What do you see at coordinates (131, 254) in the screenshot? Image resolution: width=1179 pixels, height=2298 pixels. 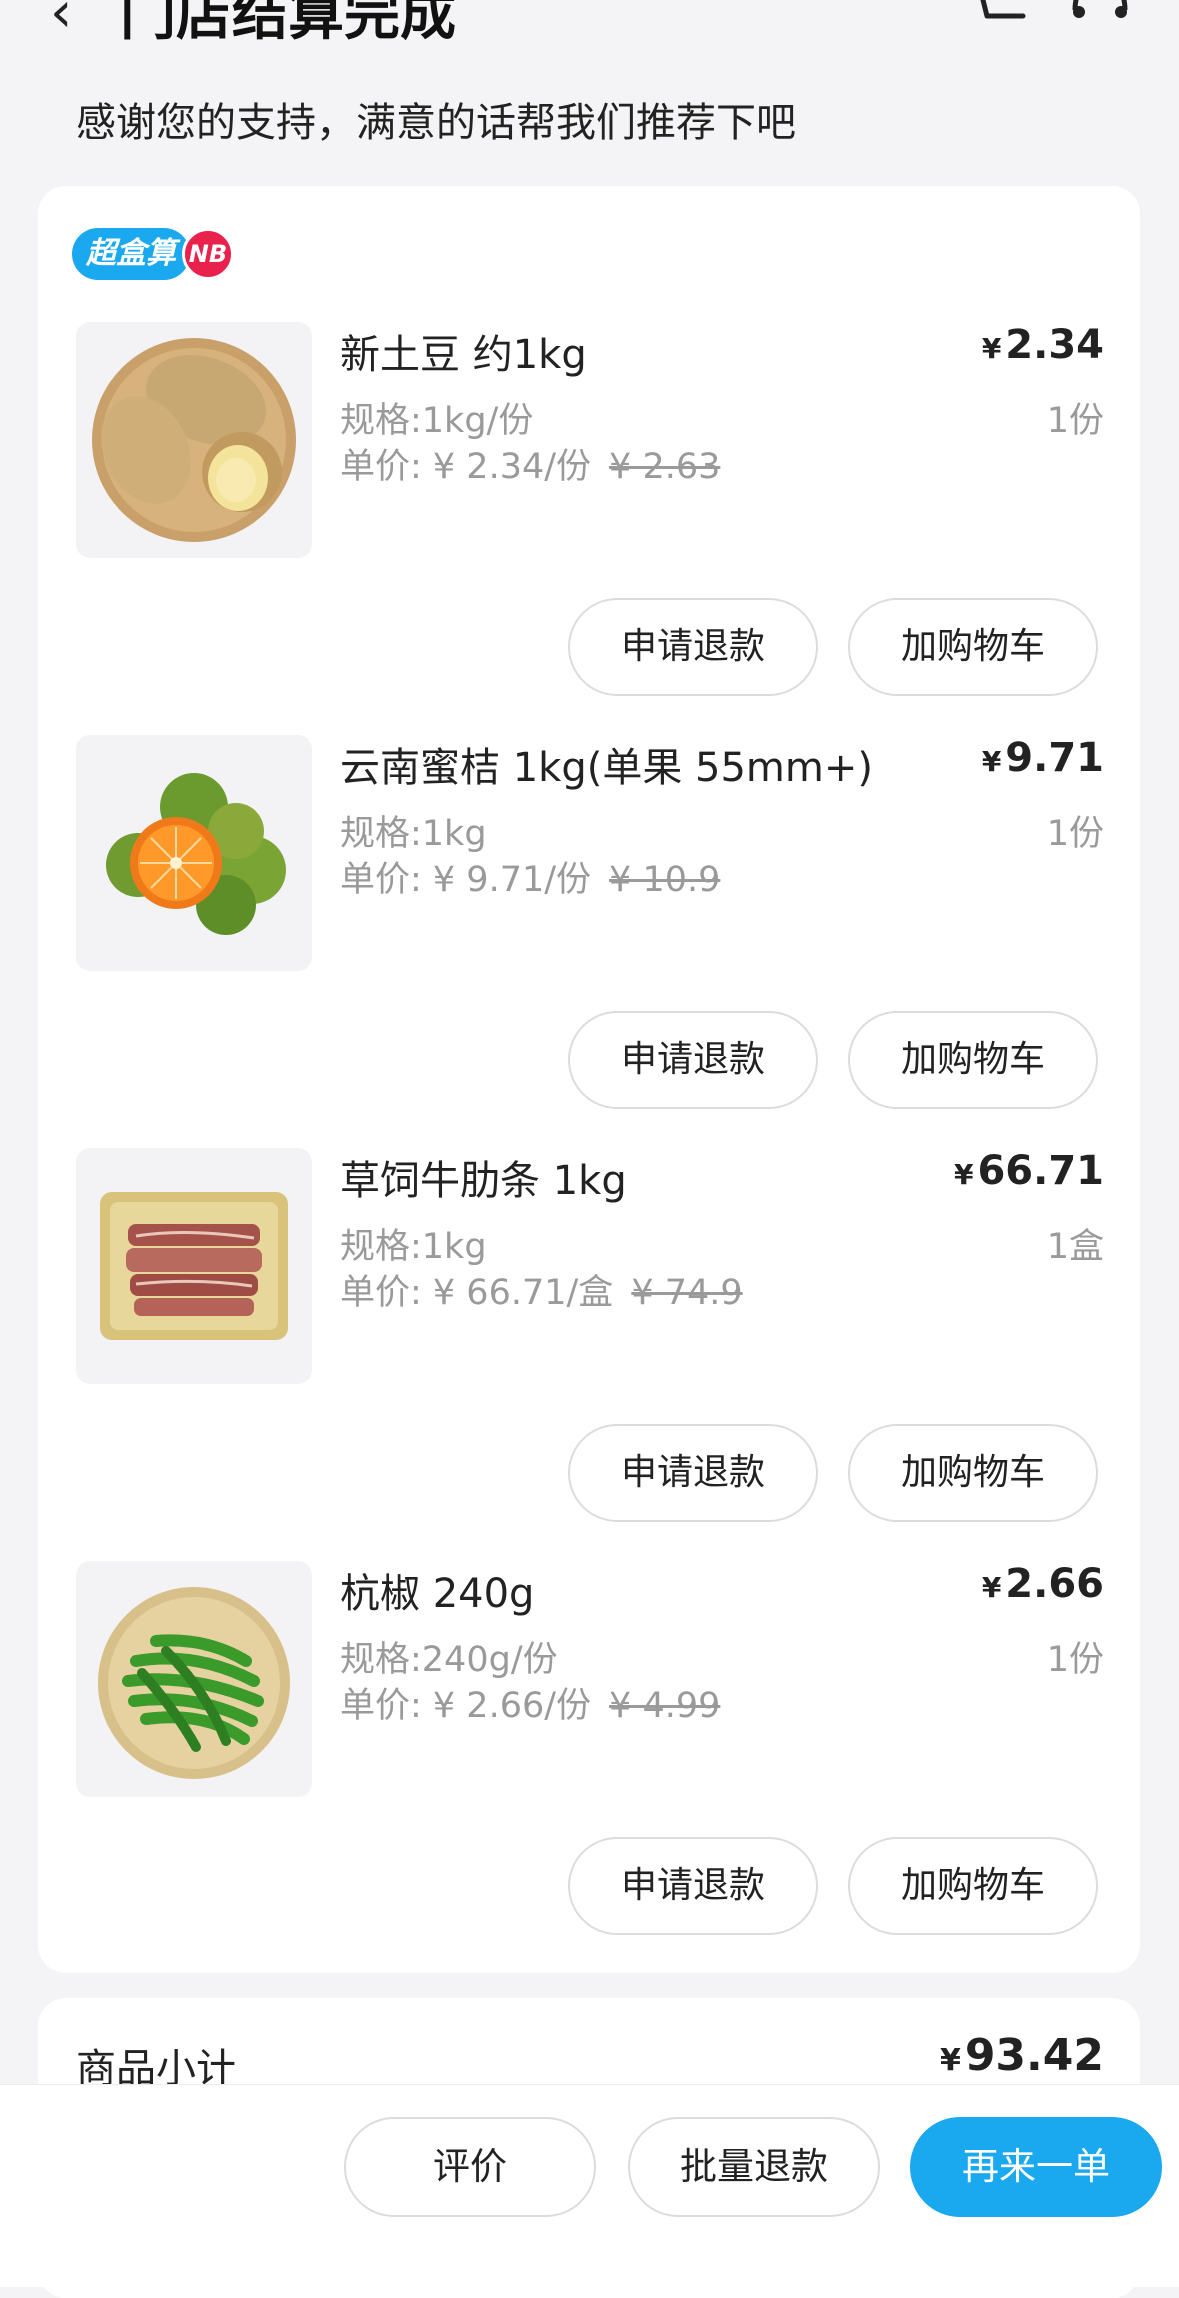 I see `brand-name: 超盒算` at bounding box center [131, 254].